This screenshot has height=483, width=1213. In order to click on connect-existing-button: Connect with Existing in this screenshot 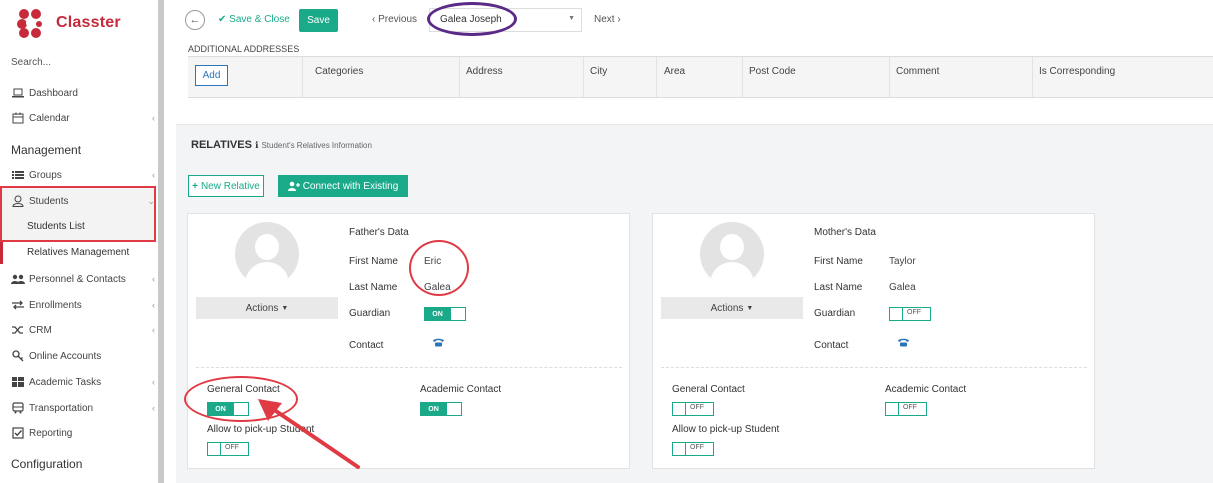, I will do `click(343, 186)`.